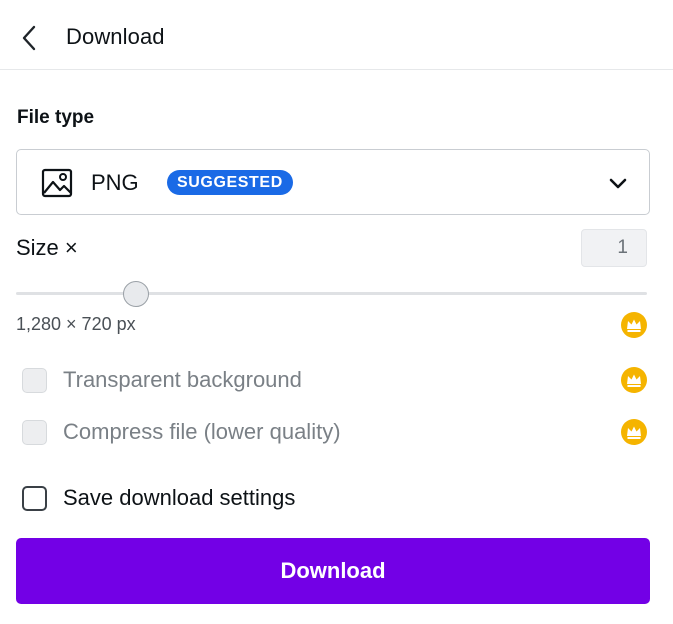  Describe the element at coordinates (336, 35) in the screenshot. I see `panel-header: Download` at that location.